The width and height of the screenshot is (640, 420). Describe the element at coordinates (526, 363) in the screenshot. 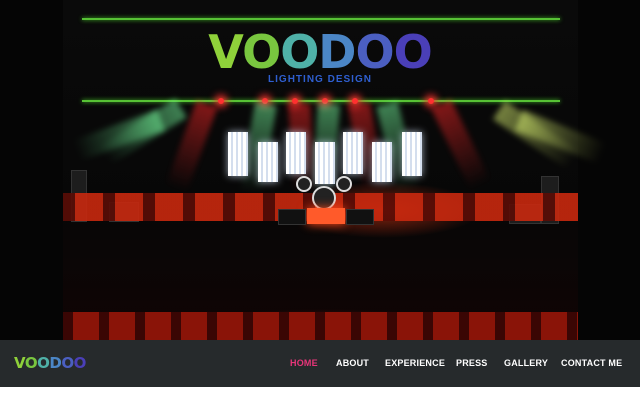

I see `nav-gallery: GALLERY` at that location.